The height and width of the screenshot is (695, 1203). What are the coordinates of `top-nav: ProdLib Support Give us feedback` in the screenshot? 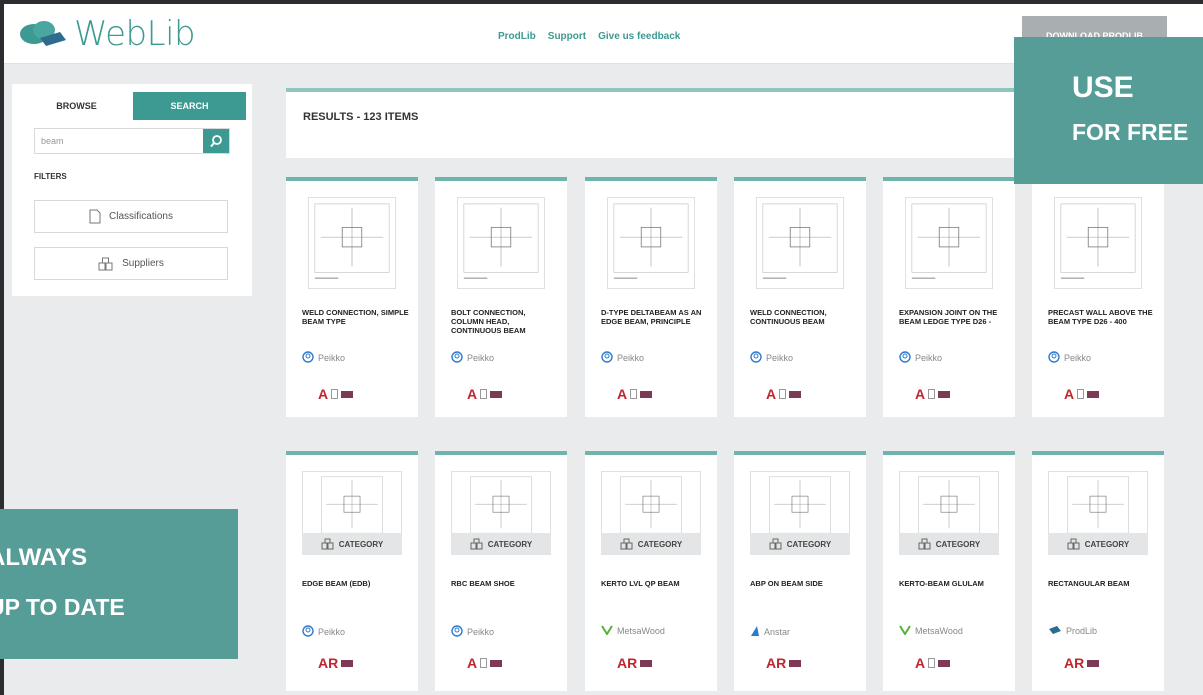 It's located at (589, 36).